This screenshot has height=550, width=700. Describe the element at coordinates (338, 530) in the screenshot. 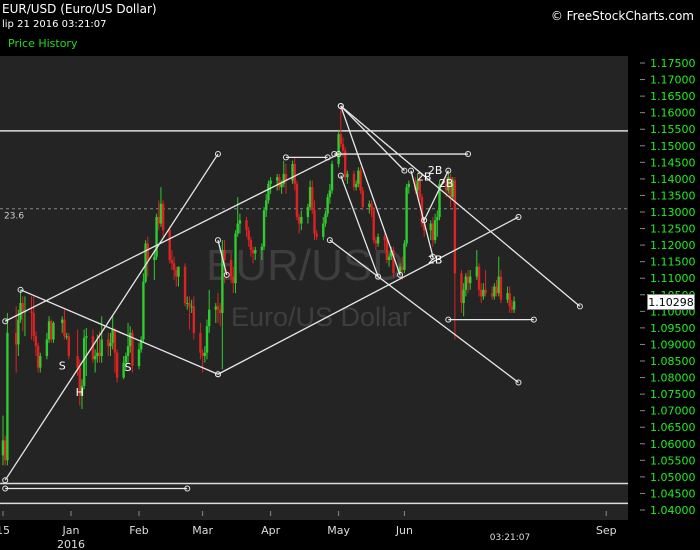

I see `x-tick-label: May` at that location.